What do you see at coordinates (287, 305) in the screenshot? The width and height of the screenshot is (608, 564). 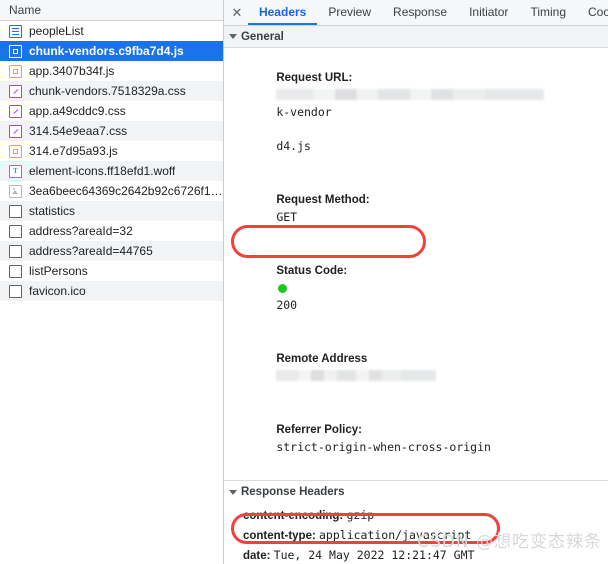 I see `status-code-value: 200` at bounding box center [287, 305].